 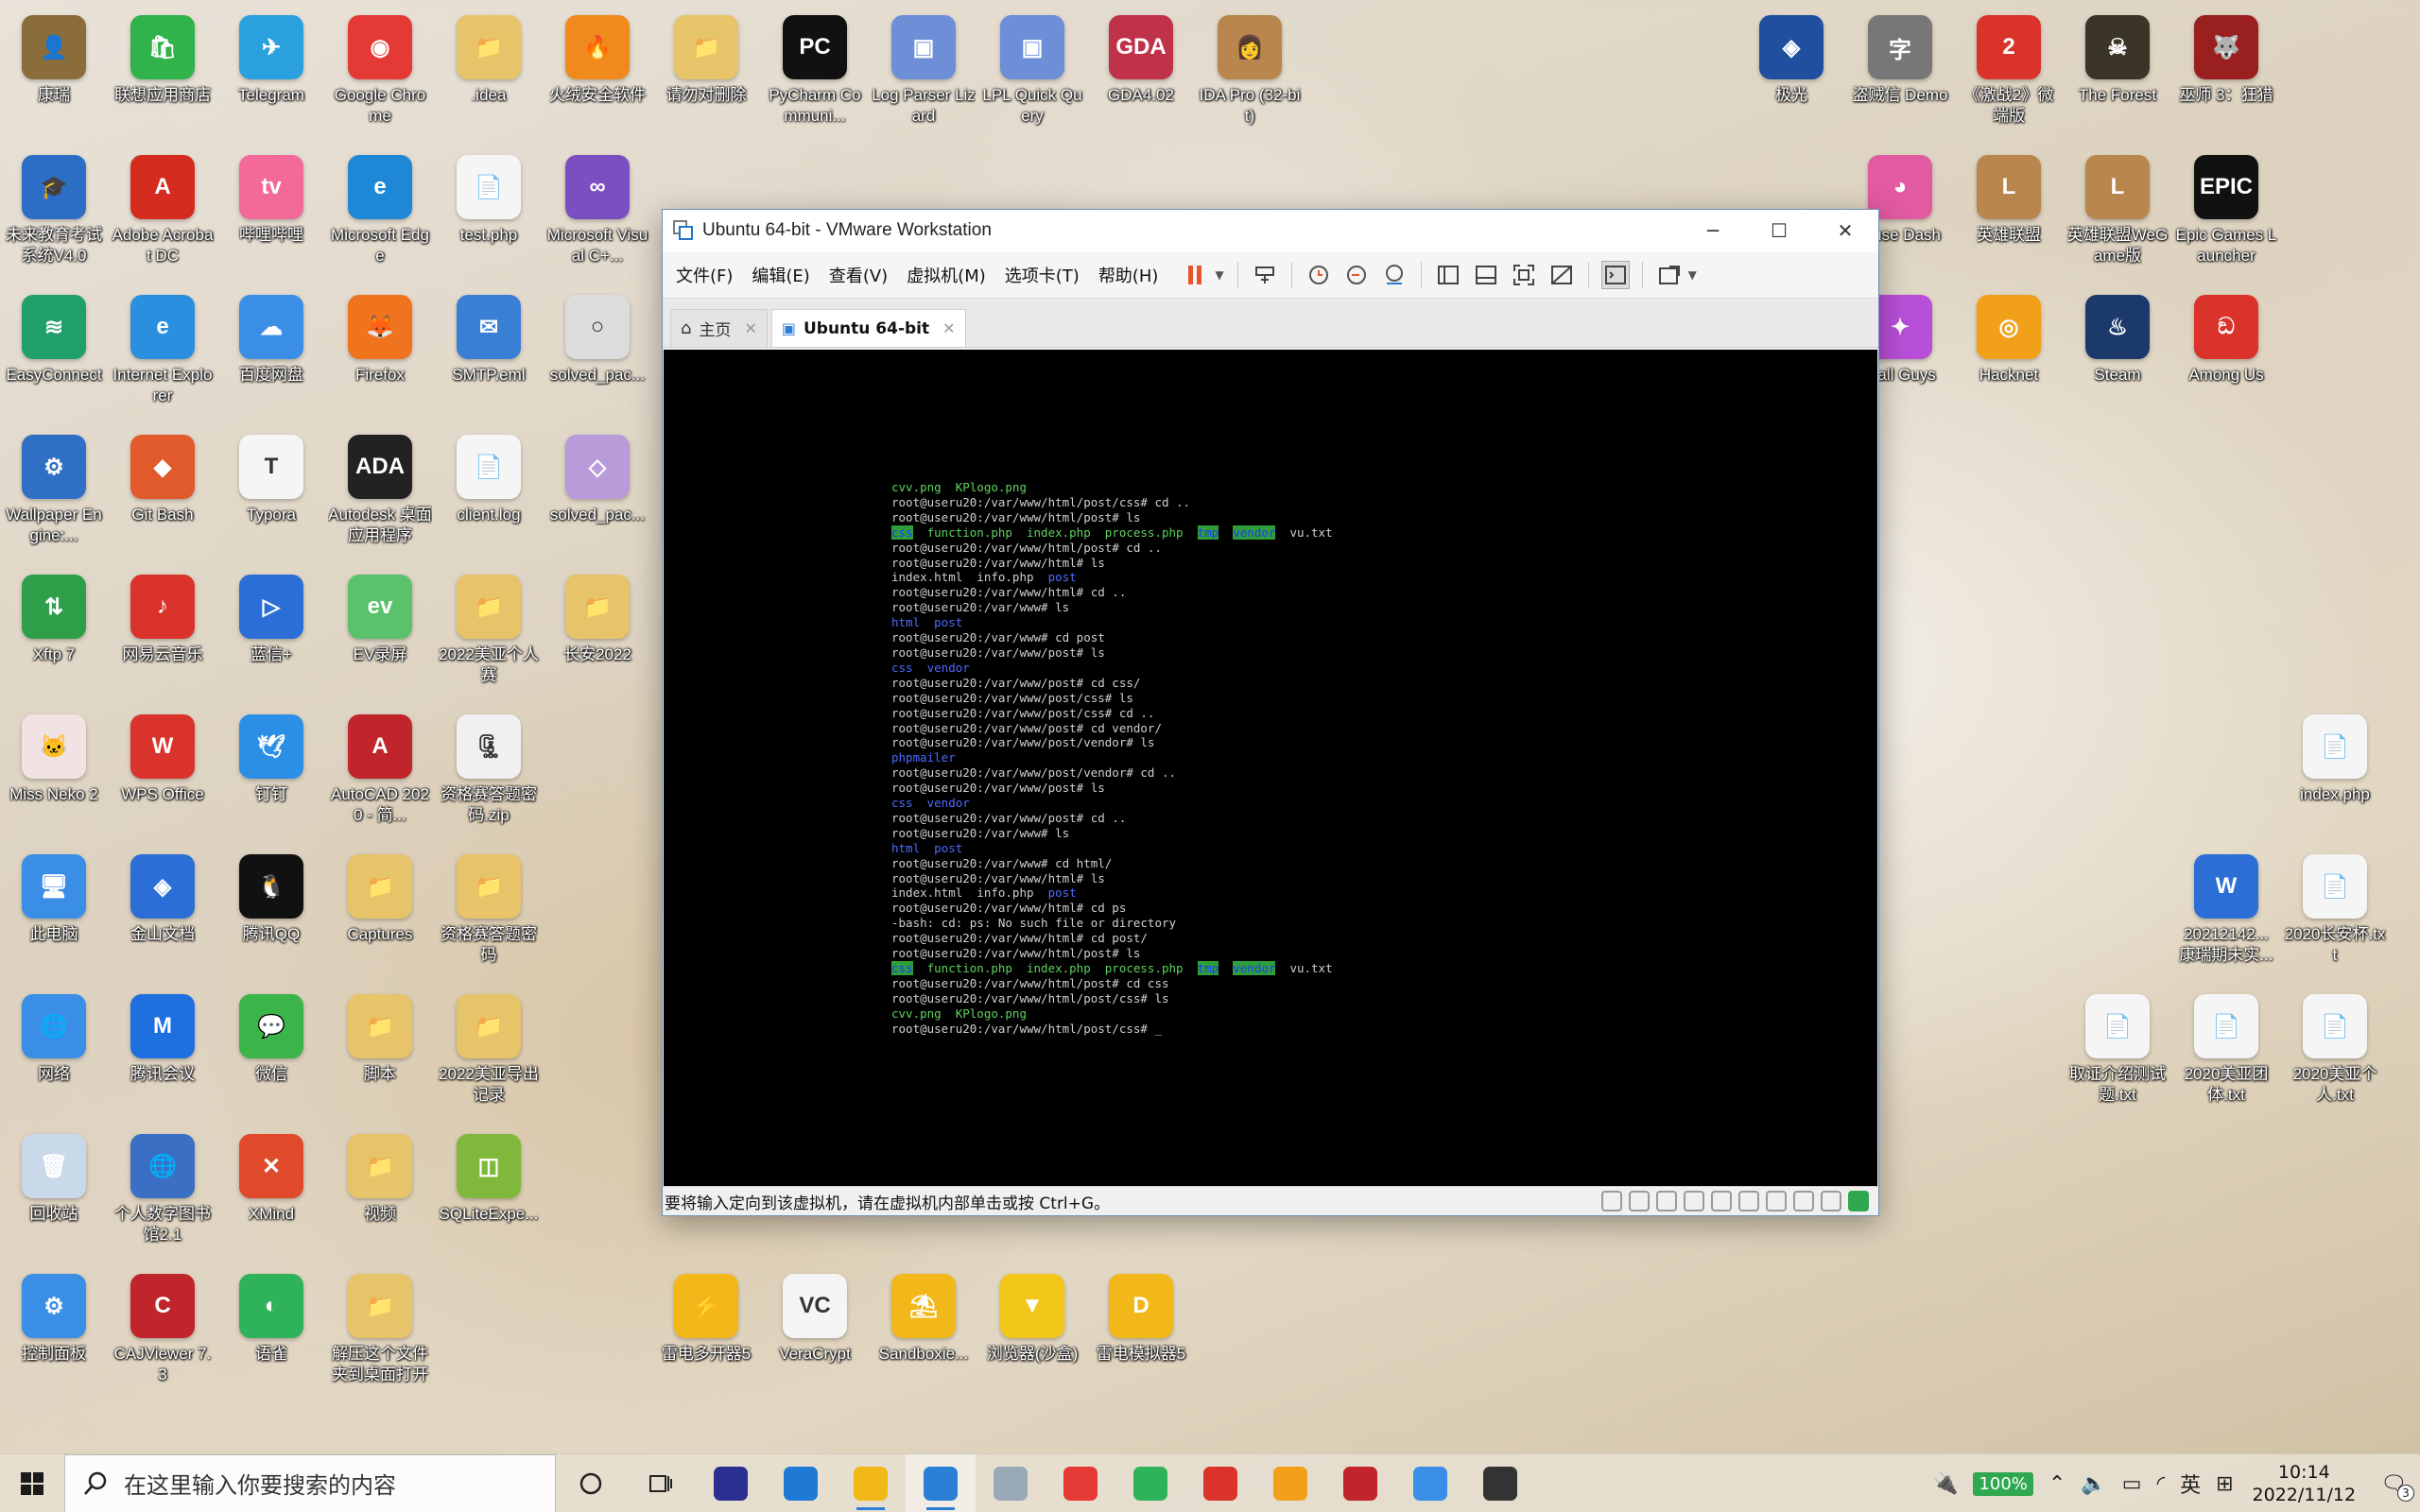 What do you see at coordinates (310, 1482) in the screenshot?
I see `taskbar-search: 在这里输入你要搜索的内容` at bounding box center [310, 1482].